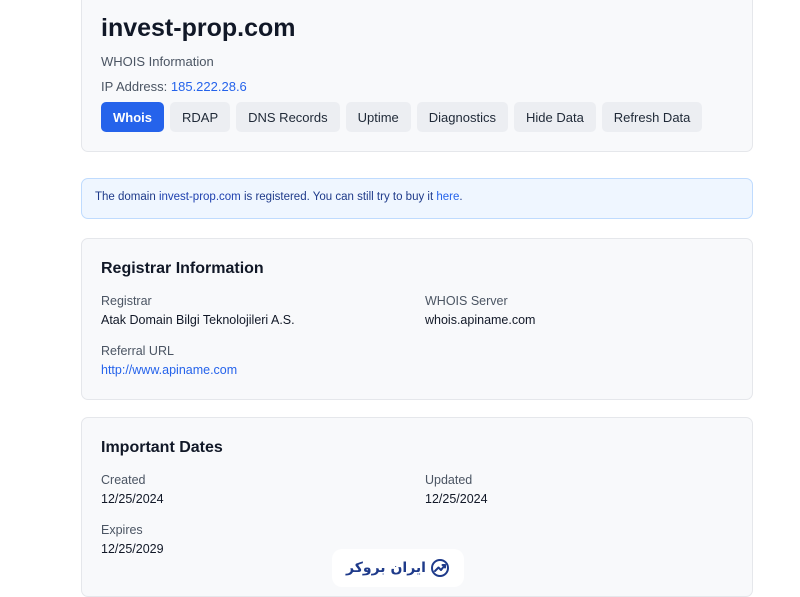  What do you see at coordinates (199, 197) in the screenshot?
I see `notice-domain: invest-prop.com` at bounding box center [199, 197].